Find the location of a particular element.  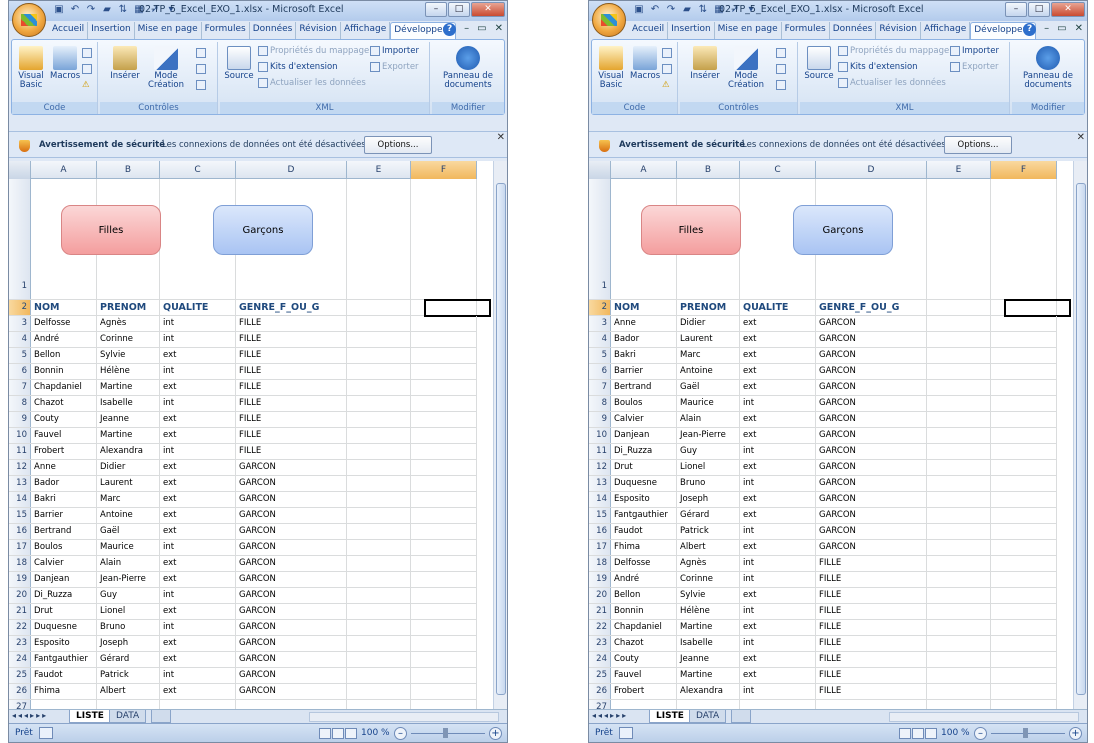

row-number: 14 is located at coordinates (20, 499).